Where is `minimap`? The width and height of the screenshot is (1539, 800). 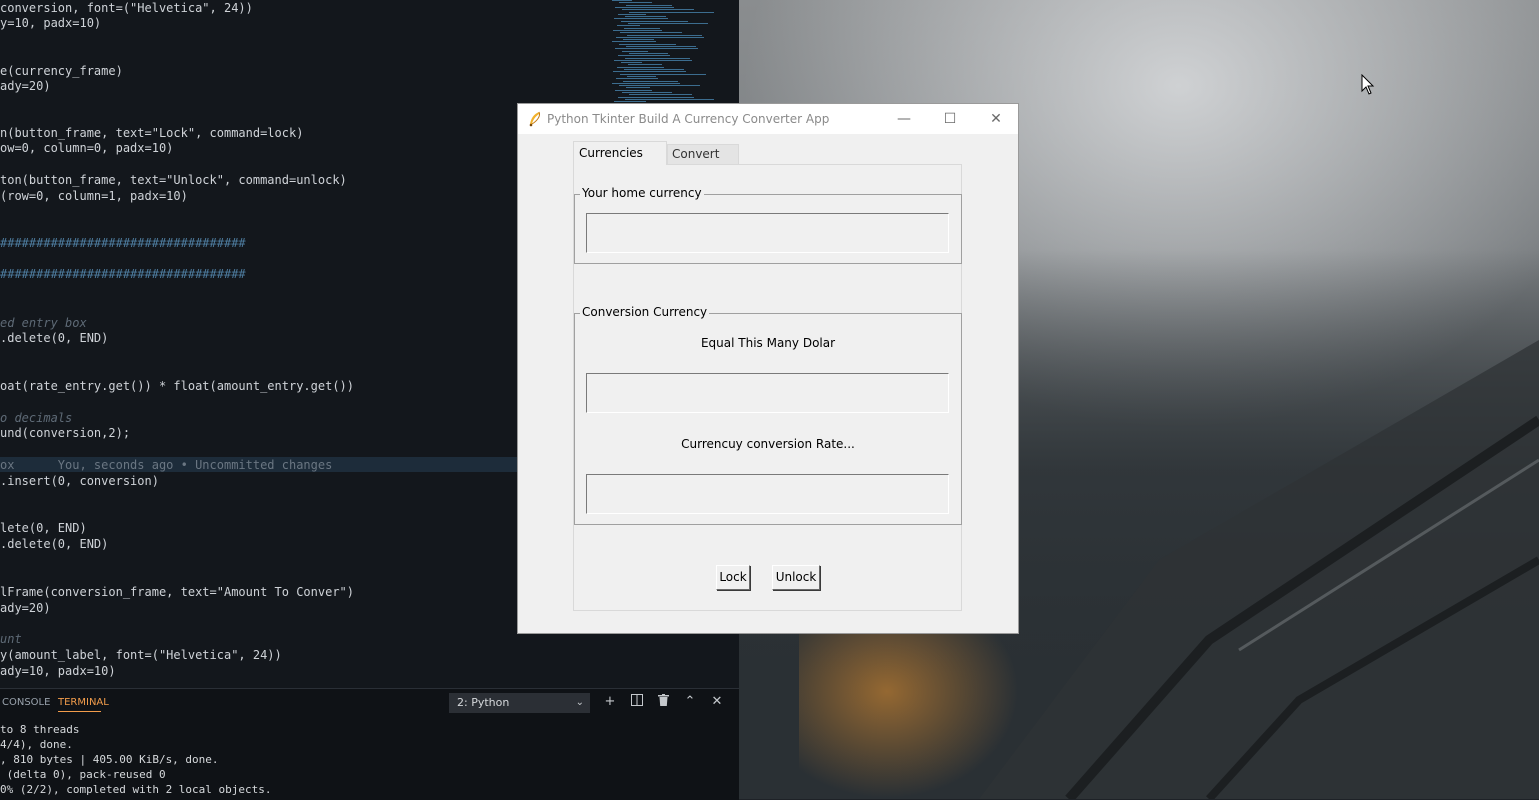 minimap is located at coordinates (659, 55).